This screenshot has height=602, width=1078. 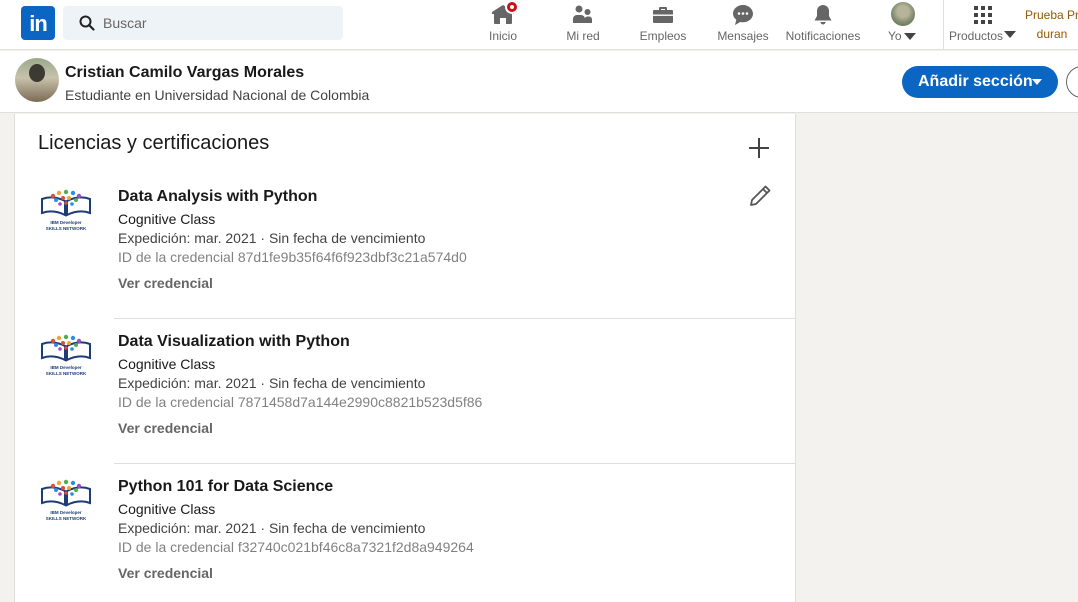 What do you see at coordinates (512, 7) in the screenshot?
I see `notification-badge` at bounding box center [512, 7].